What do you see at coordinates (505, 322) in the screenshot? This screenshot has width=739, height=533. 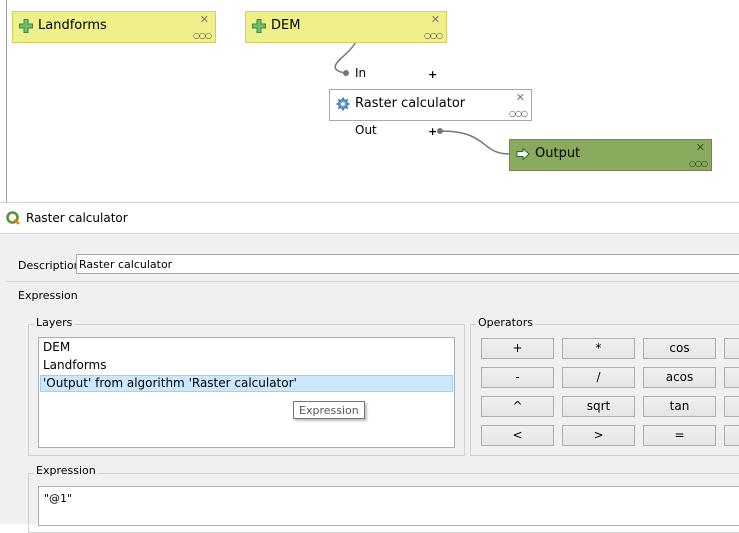 I see `operators-group-title: Operators` at bounding box center [505, 322].